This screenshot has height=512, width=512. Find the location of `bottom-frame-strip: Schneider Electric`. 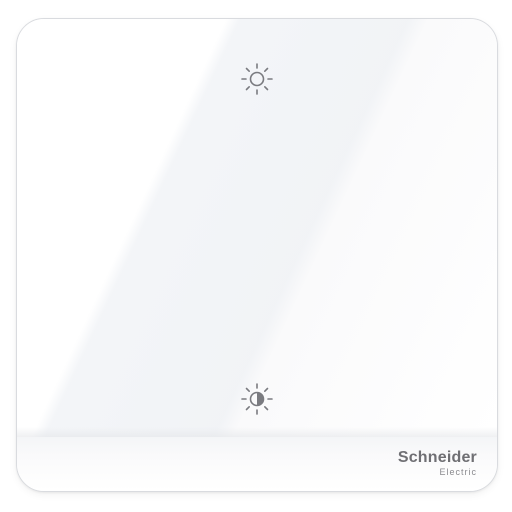

bottom-frame-strip: Schneider Electric is located at coordinates (257, 464).